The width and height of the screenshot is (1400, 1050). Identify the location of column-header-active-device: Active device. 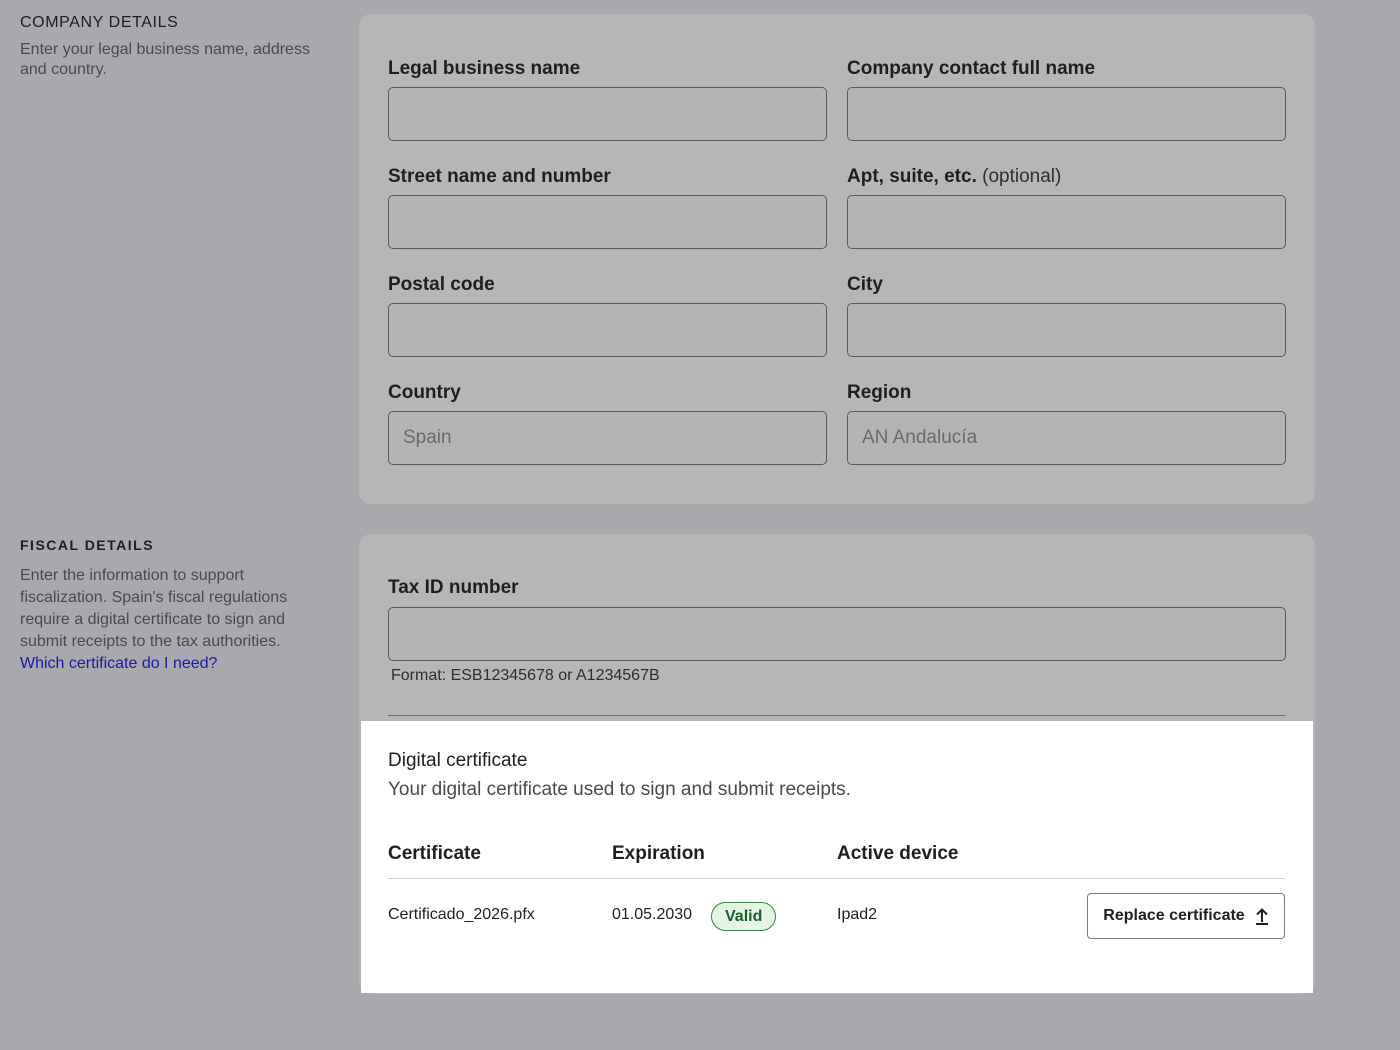
(898, 853).